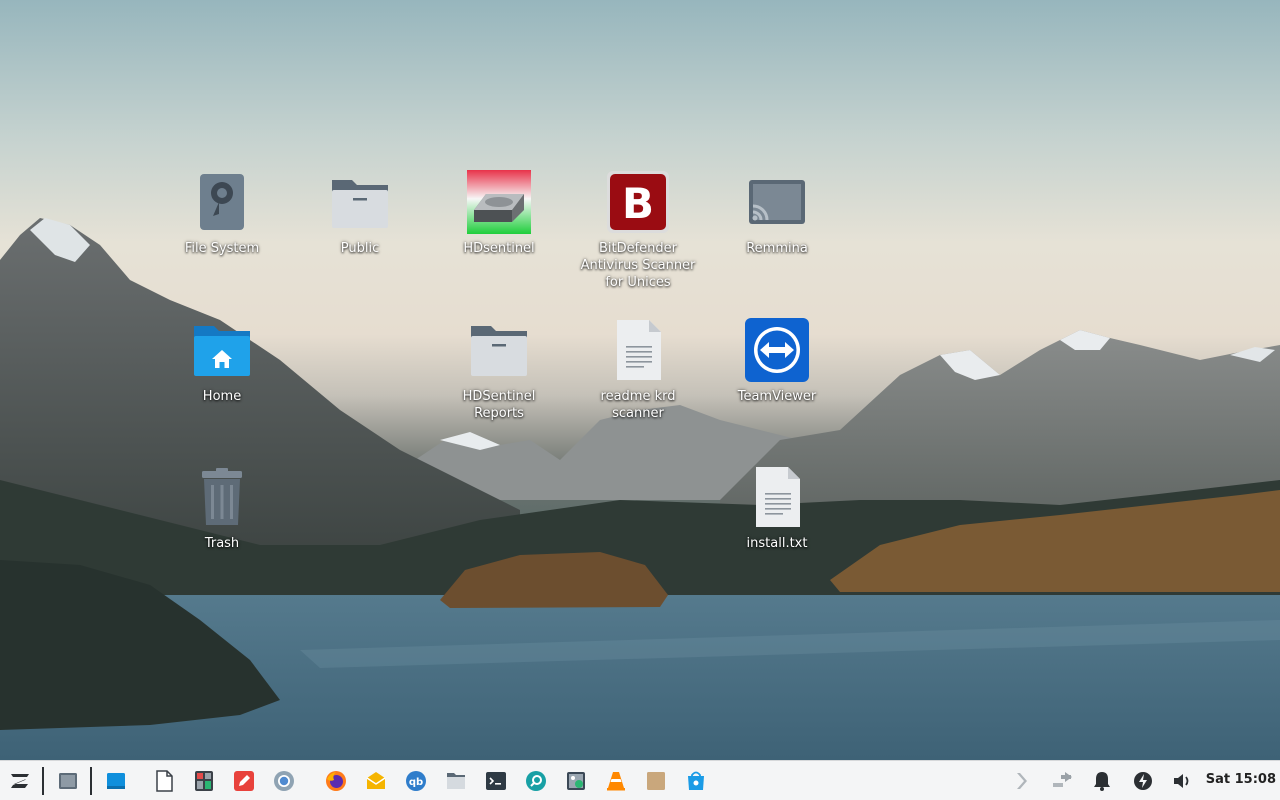  Describe the element at coordinates (1241, 779) in the screenshot. I see `clock: Sat 15:08` at that location.